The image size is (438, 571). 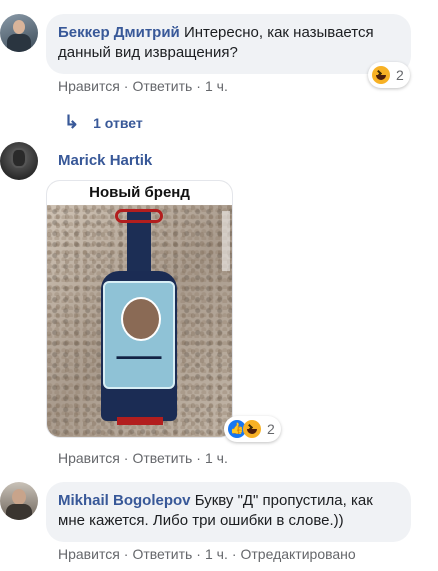 I want to click on label-wordmark-graphic: ▬▬▬▬▬, so click(x=139, y=356).